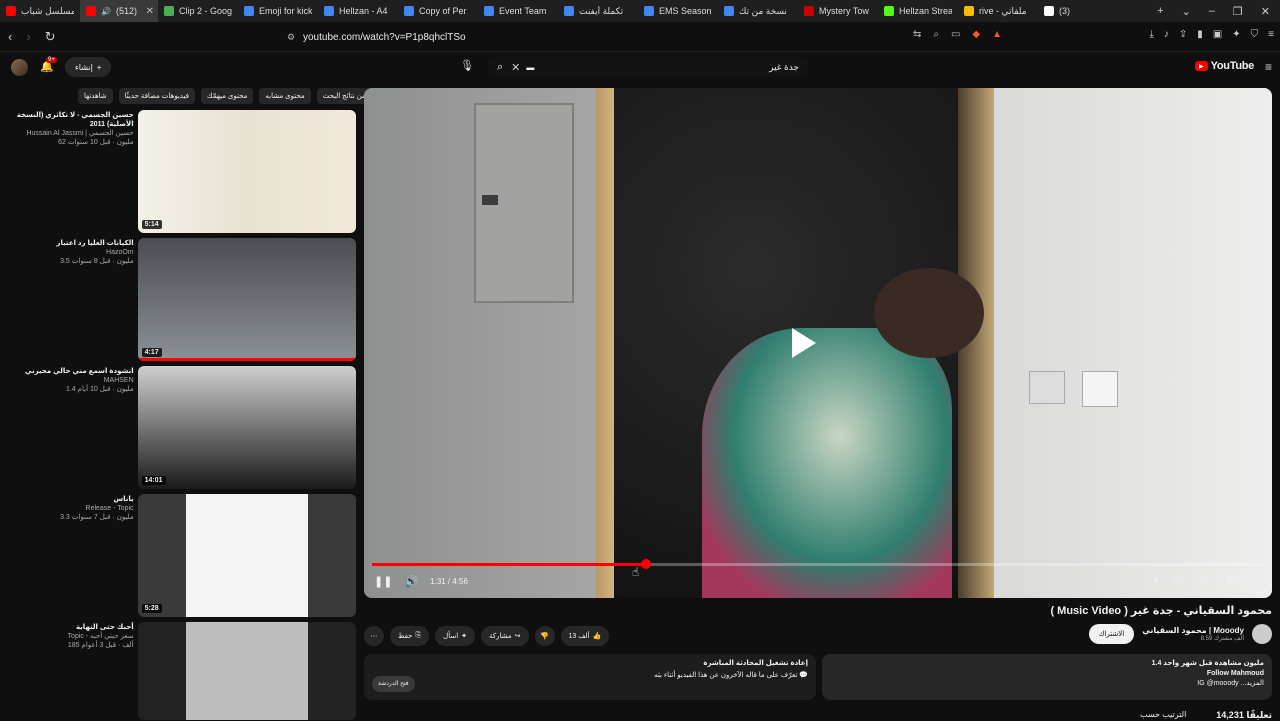 The image size is (1280, 721). I want to click on clear-search-icon: ✕, so click(515, 67).